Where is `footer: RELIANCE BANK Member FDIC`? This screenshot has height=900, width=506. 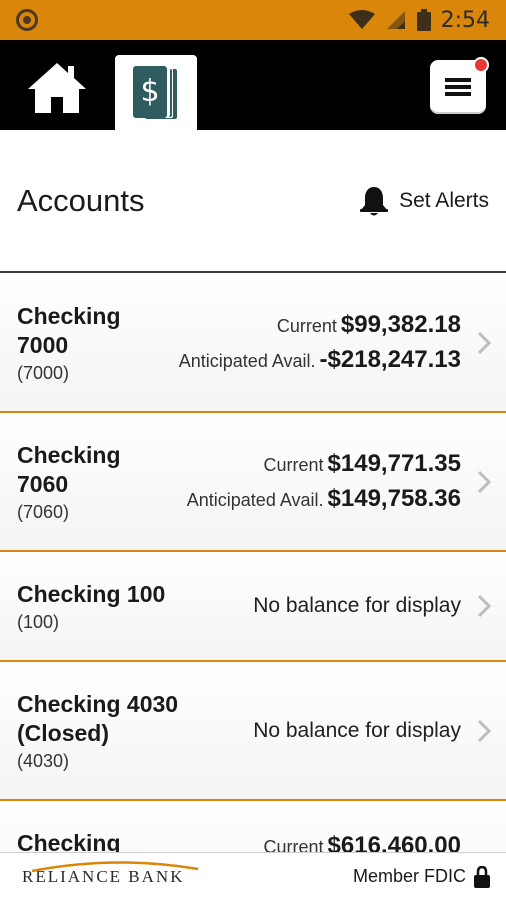 footer: RELIANCE BANK Member FDIC is located at coordinates (253, 876).